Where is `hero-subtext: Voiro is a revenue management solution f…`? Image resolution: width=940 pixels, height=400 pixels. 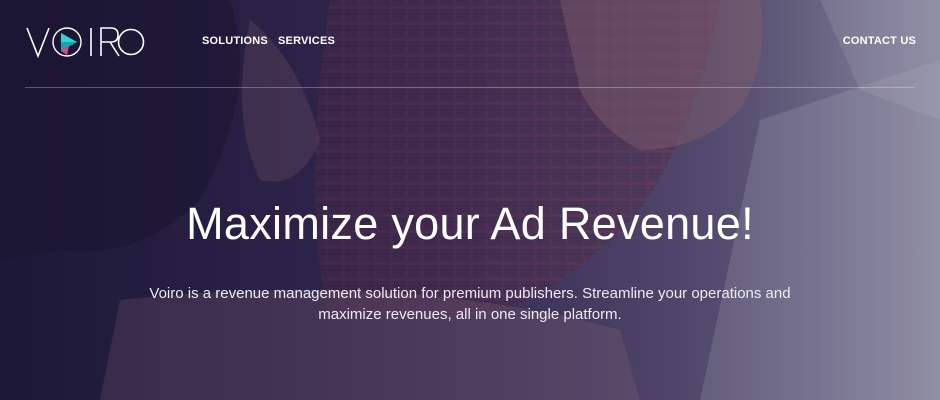 hero-subtext: Voiro is a revenue management solution f… is located at coordinates (470, 304).